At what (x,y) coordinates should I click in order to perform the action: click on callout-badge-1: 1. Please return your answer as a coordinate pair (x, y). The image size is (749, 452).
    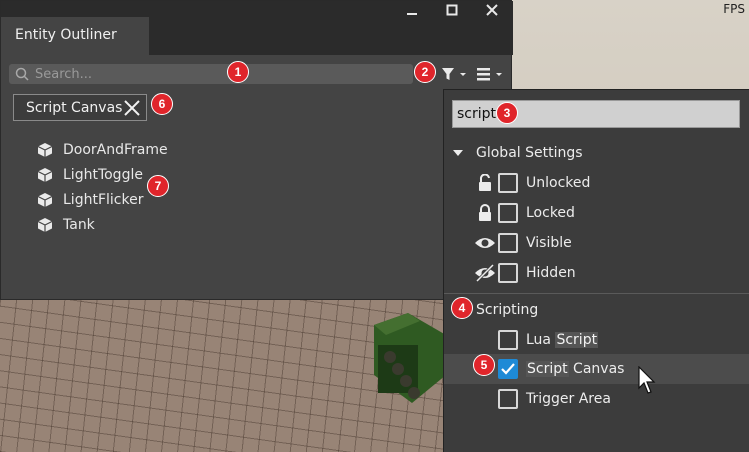
    Looking at the image, I should click on (238, 72).